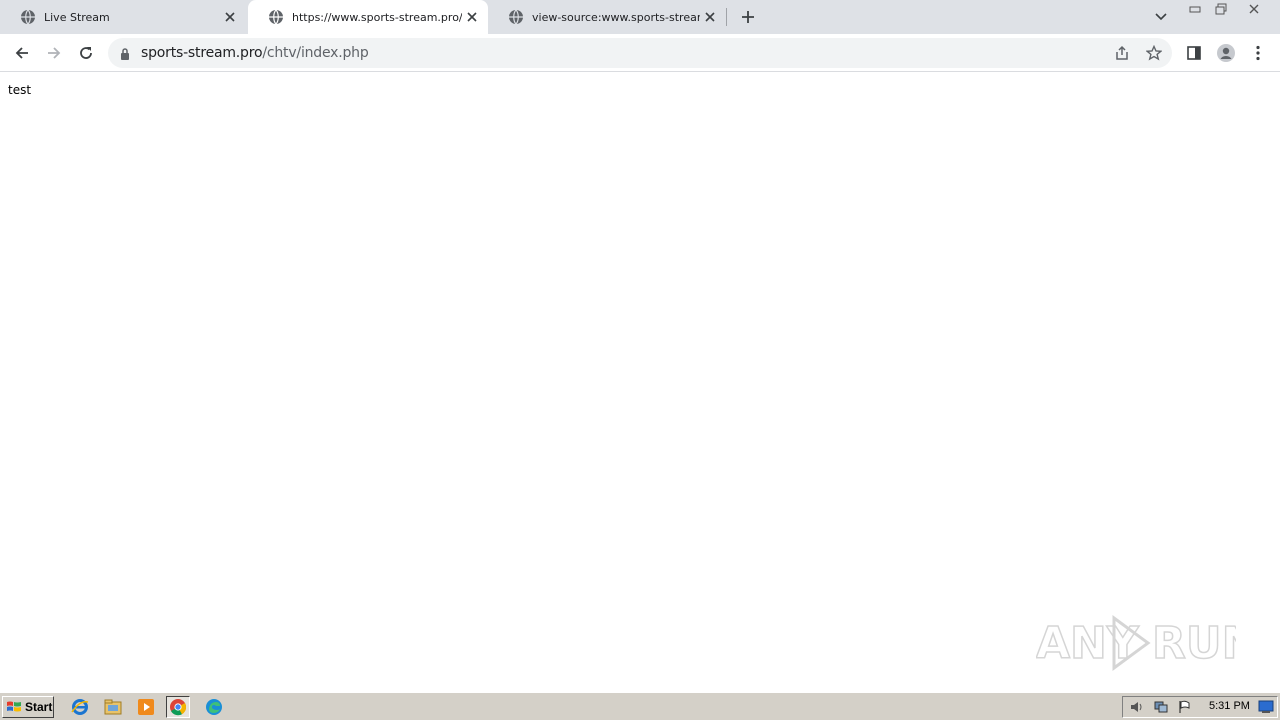  I want to click on url-text: sports-stream.pro/chtv/index.php, so click(255, 53).